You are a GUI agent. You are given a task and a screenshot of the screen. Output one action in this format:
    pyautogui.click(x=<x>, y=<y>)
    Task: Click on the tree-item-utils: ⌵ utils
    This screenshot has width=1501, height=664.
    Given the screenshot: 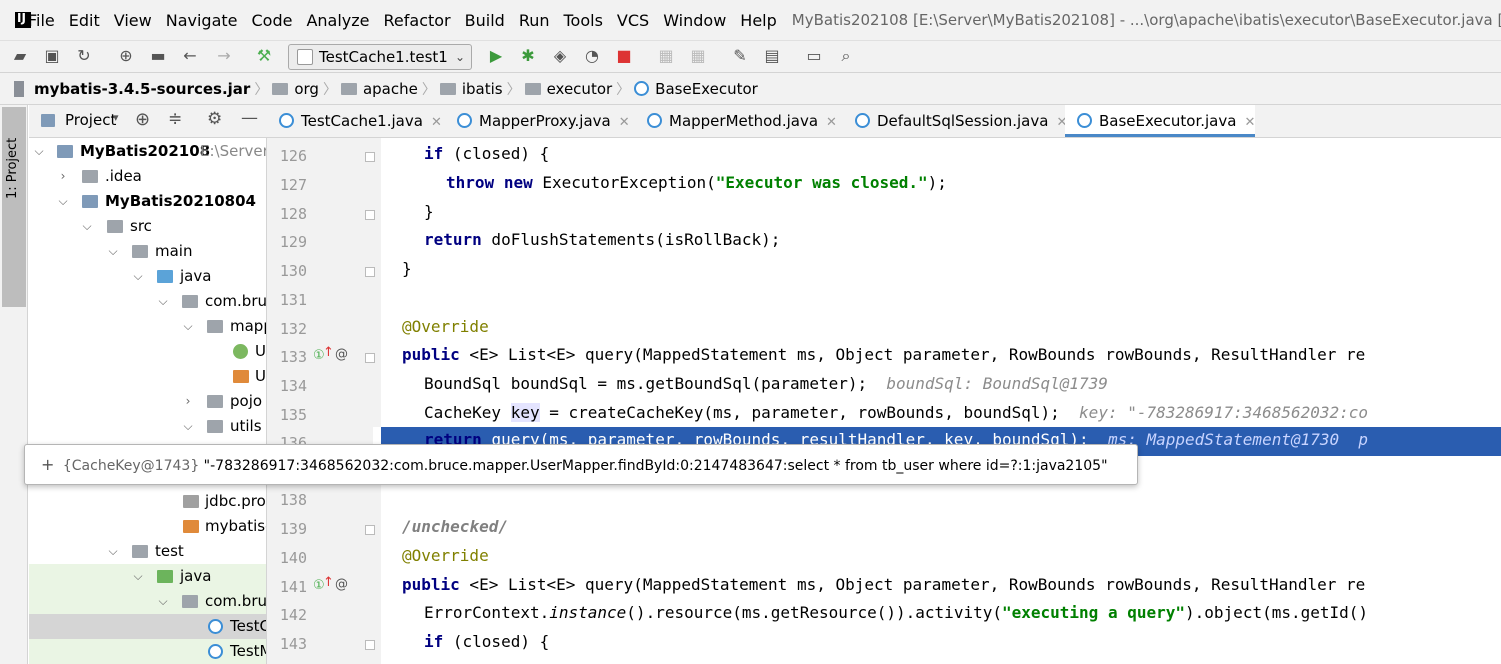 What is the action you would take?
    pyautogui.click(x=147, y=426)
    